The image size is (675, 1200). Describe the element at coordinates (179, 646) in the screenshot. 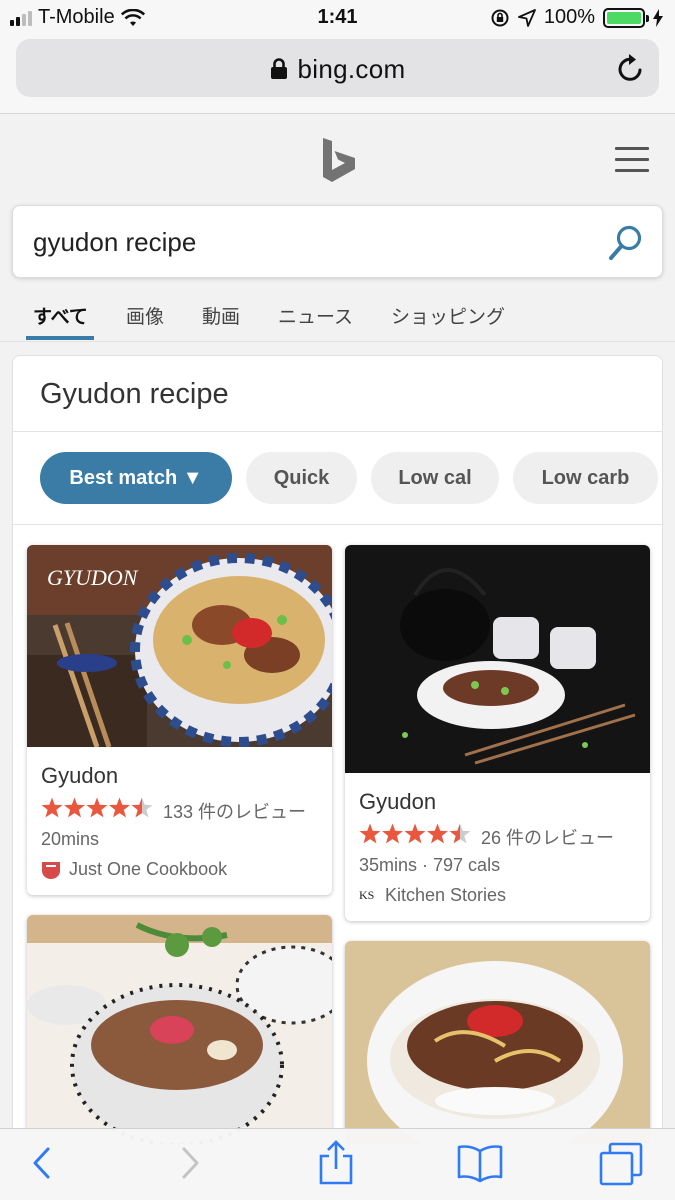

I see `recipe-photo: GYUDON` at that location.